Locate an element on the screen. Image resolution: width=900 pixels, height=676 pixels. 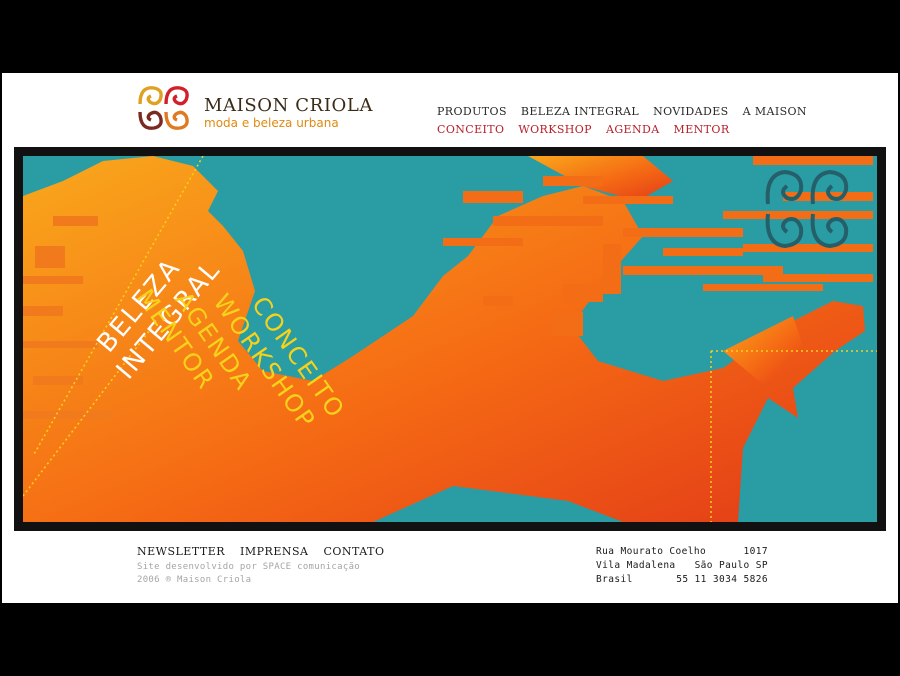
secondary-nav: CONCEITO WORKSHOP AGENDA MENTOR is located at coordinates (590, 129).